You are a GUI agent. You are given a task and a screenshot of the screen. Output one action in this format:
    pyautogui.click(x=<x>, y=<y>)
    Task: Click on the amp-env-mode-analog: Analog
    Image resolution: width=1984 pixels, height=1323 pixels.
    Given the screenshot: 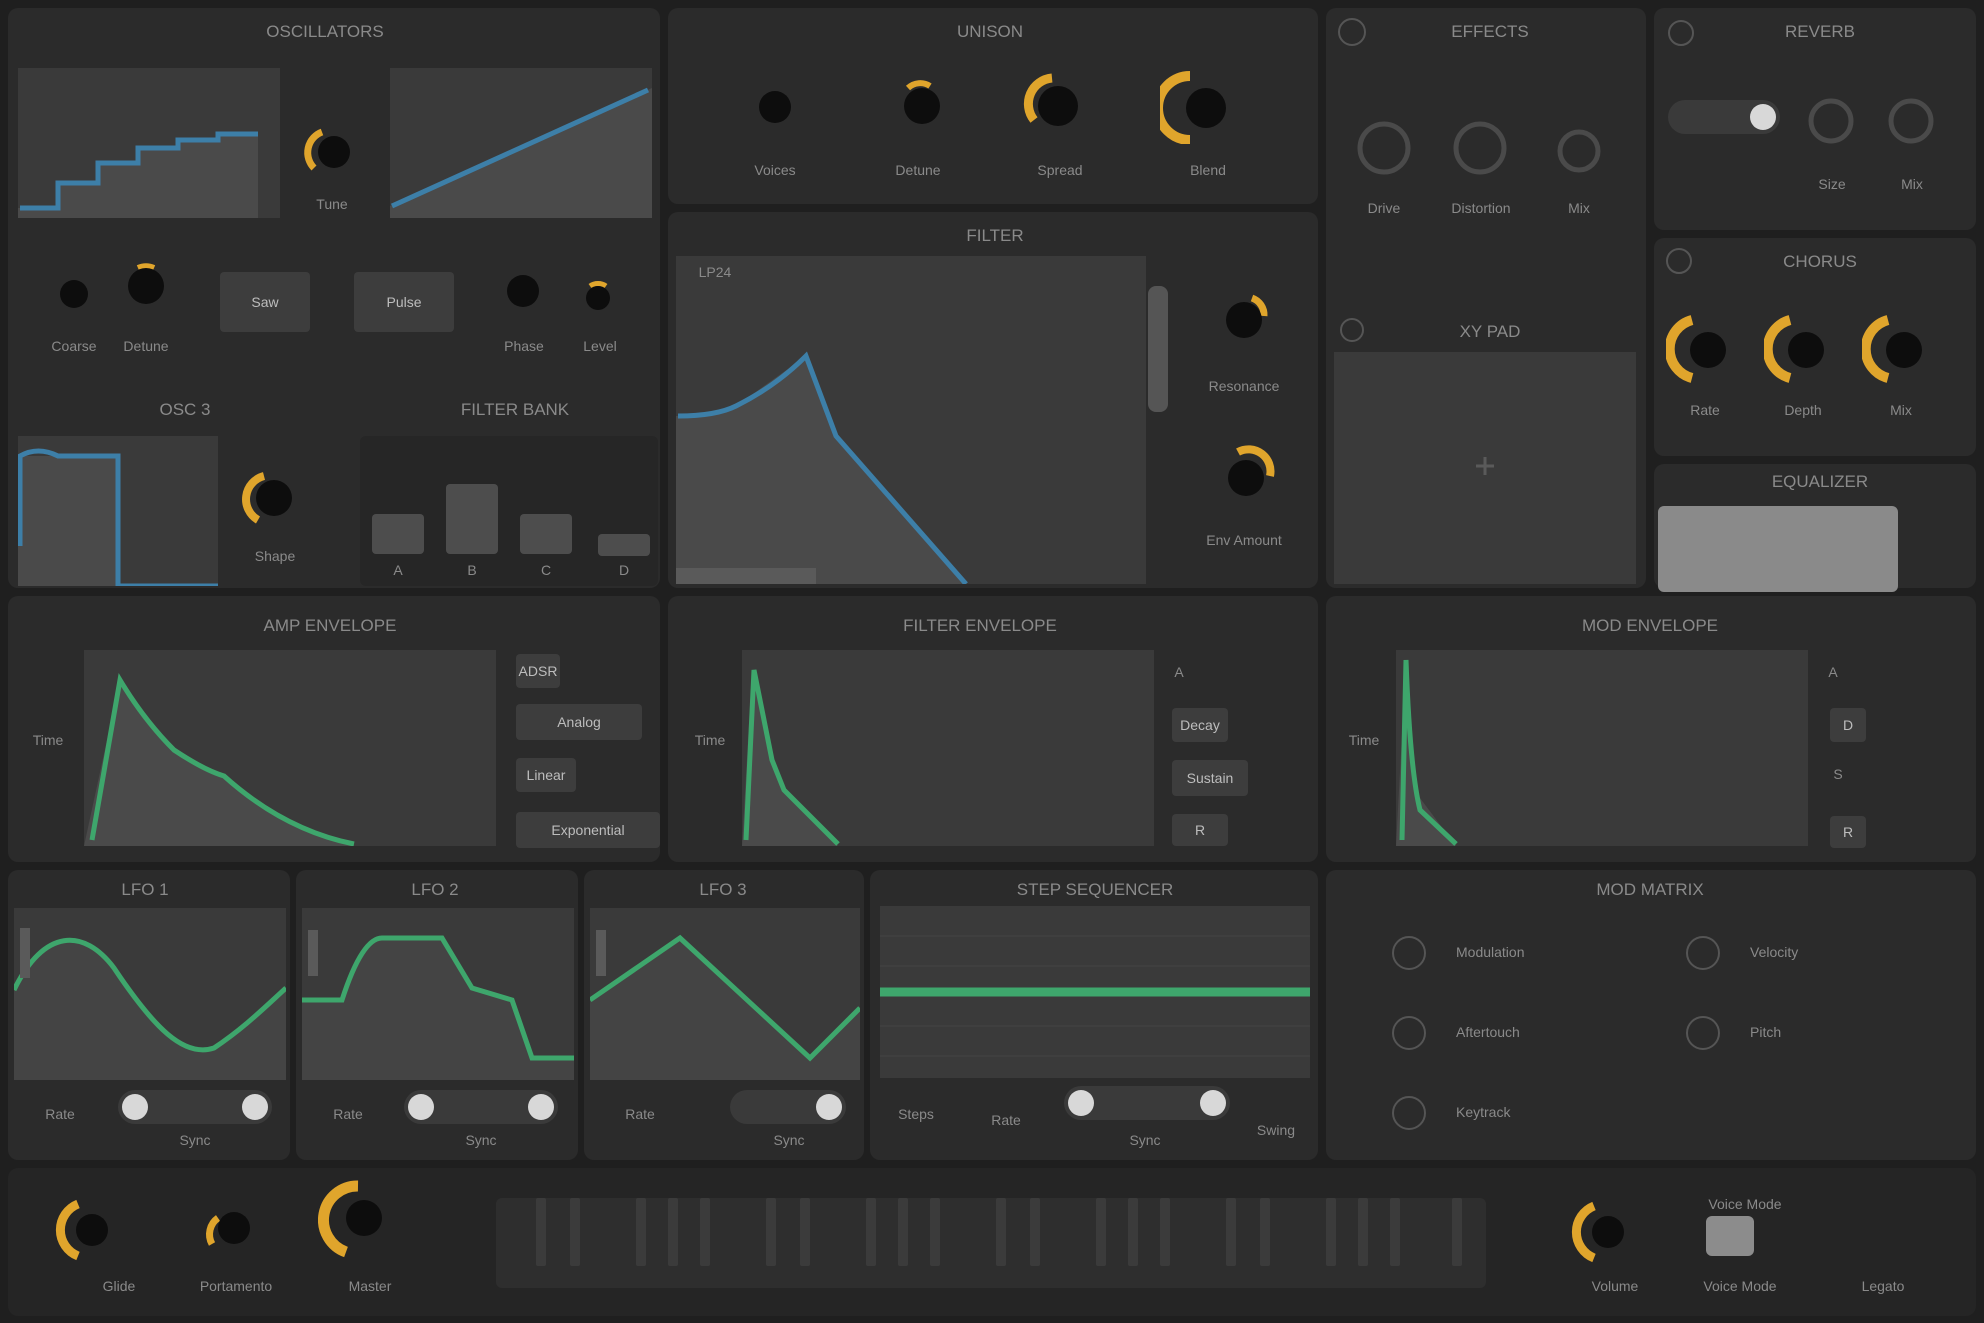 What is the action you would take?
    pyautogui.click(x=579, y=722)
    